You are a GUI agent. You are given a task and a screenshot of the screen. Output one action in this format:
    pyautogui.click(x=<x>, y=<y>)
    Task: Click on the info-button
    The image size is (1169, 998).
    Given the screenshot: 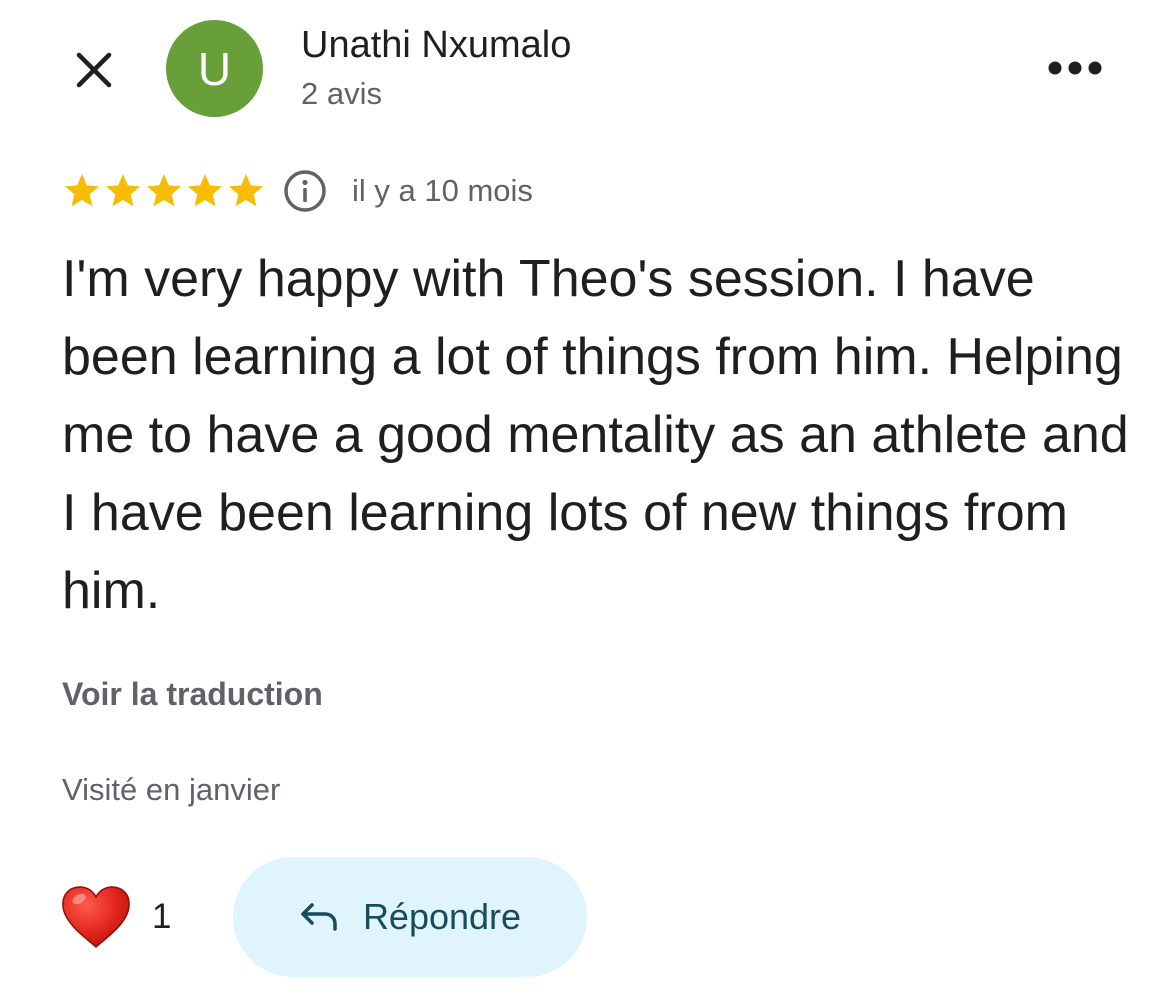 What is the action you would take?
    pyautogui.click(x=305, y=191)
    